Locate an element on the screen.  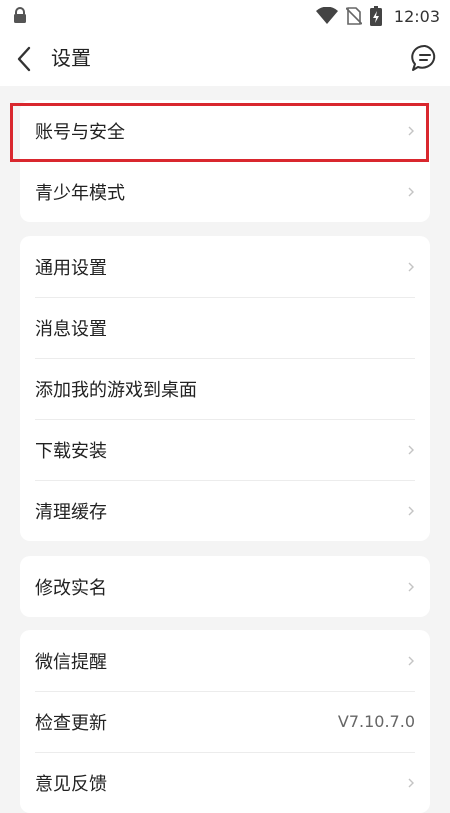
lock-icon is located at coordinates (20, 15).